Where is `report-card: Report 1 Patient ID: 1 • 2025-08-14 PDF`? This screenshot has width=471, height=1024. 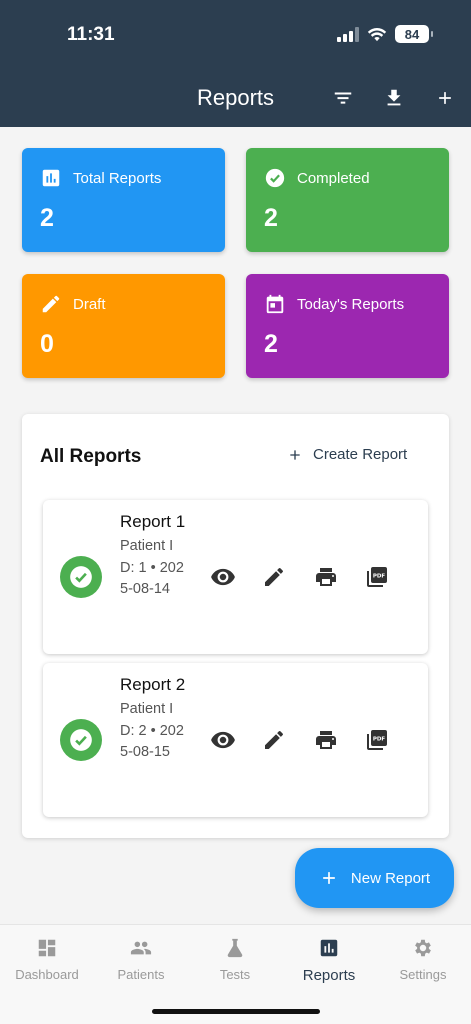
report-card: Report 1 Patient ID: 1 • 2025-08-14 PDF is located at coordinates (235, 577).